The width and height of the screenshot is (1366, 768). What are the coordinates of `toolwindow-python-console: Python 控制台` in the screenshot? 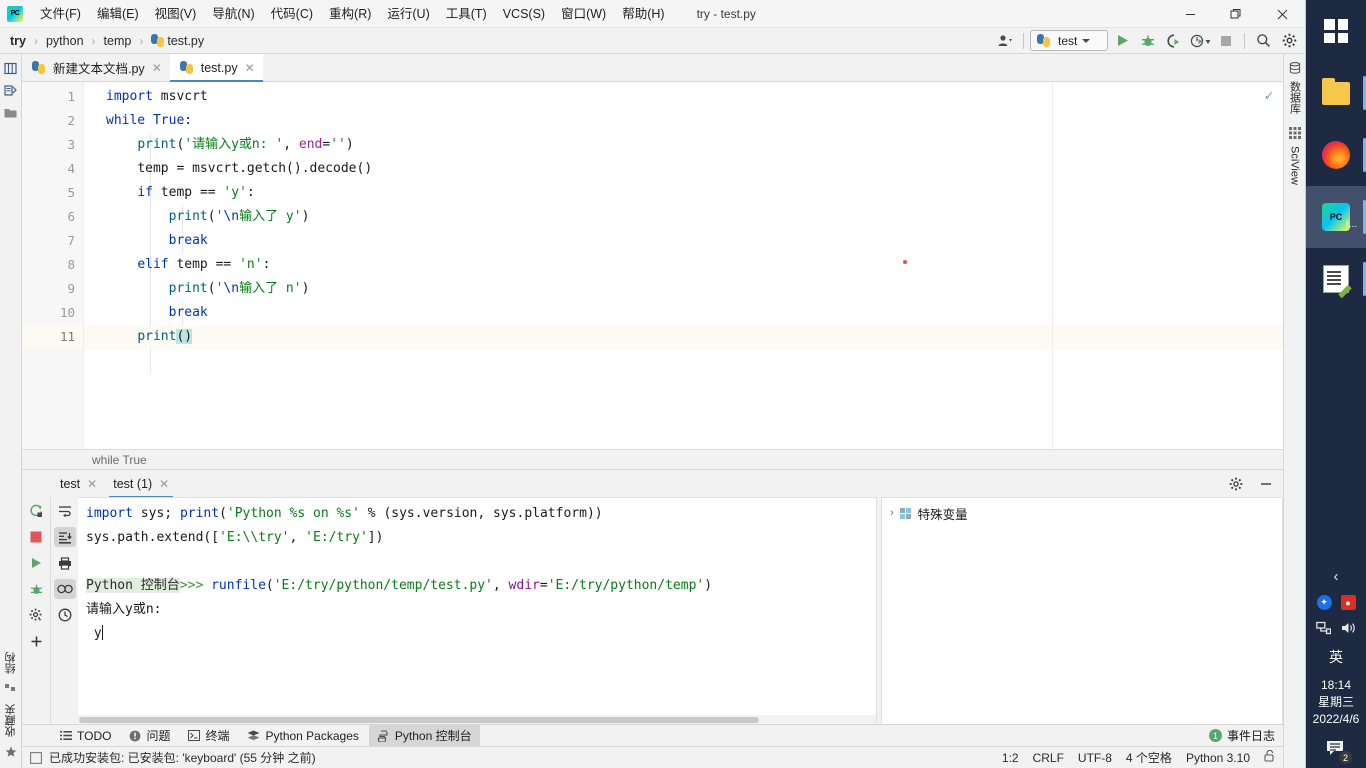 It's located at (424, 735).